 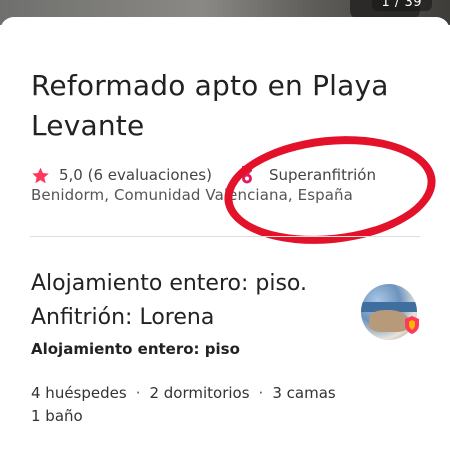 I want to click on amenity-bedrooms: 2 dormitorios, so click(x=199, y=393).